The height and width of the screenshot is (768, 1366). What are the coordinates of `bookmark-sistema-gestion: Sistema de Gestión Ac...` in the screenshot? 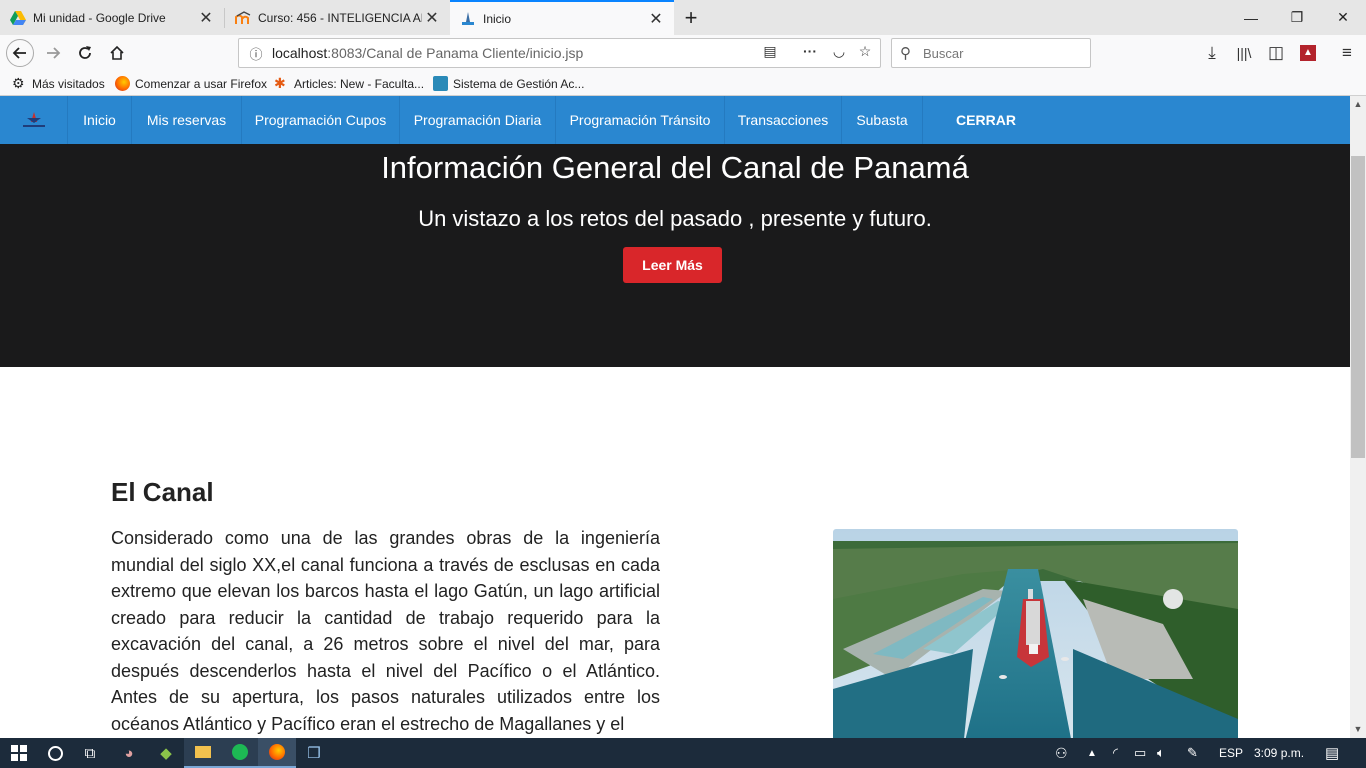 It's located at (508, 83).